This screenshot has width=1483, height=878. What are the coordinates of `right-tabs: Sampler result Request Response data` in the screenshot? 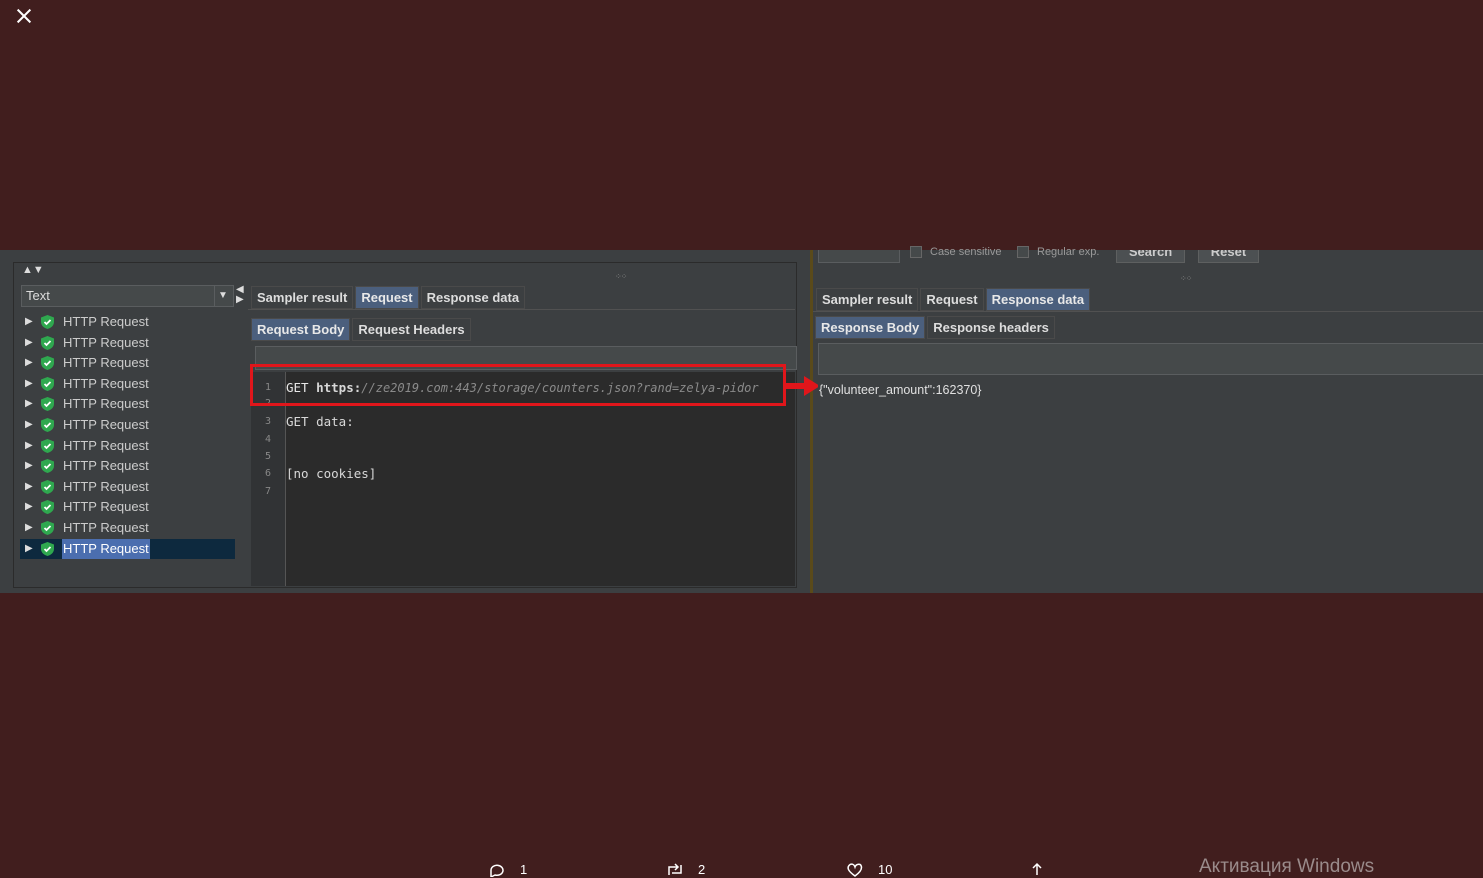 It's located at (953, 299).